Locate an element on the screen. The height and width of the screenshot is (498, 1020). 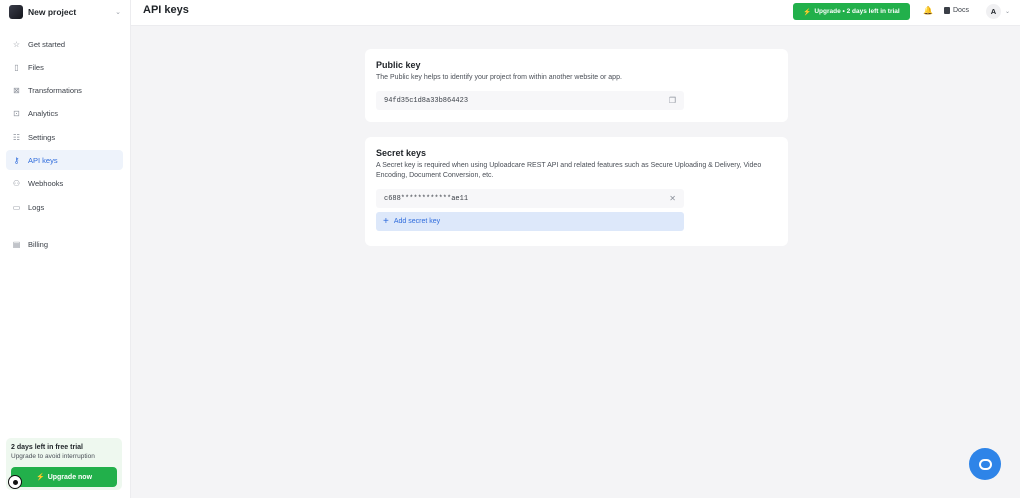
key-icon: ⚷ is located at coordinates (16, 160).